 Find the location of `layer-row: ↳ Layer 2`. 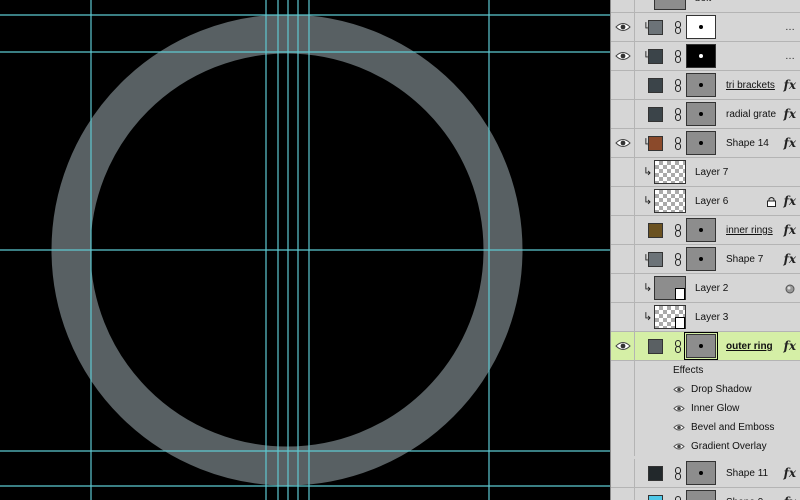

layer-row: ↳ Layer 2 is located at coordinates (705, 288).